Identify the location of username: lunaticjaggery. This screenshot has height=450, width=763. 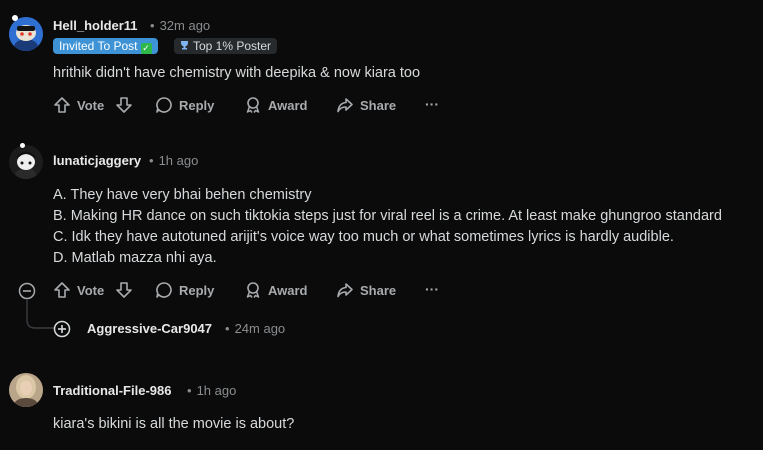
(97, 160).